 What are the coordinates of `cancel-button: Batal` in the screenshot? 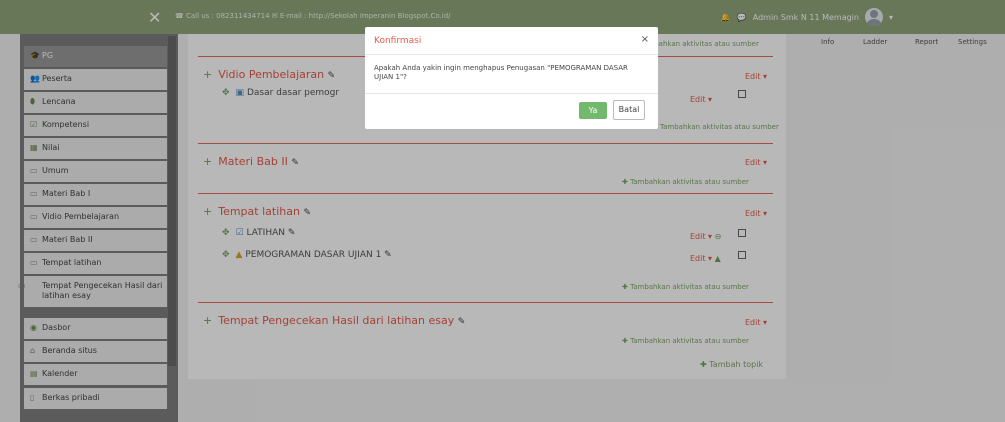 It's located at (629, 110).